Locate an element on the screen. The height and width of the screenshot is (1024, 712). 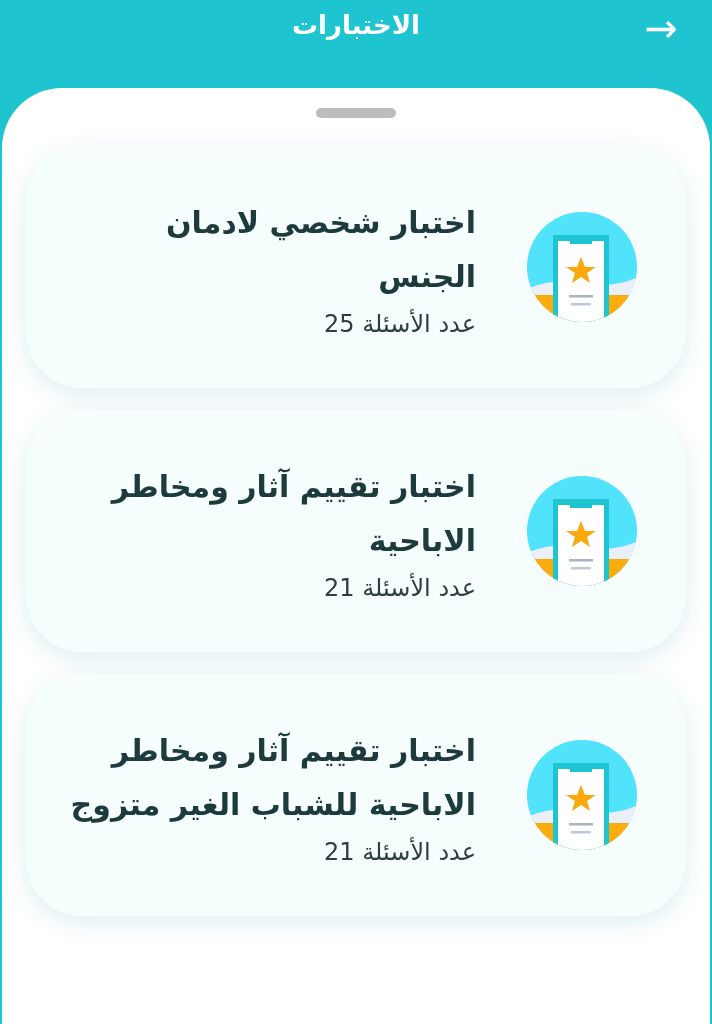
drag-handle is located at coordinates (356, 113).